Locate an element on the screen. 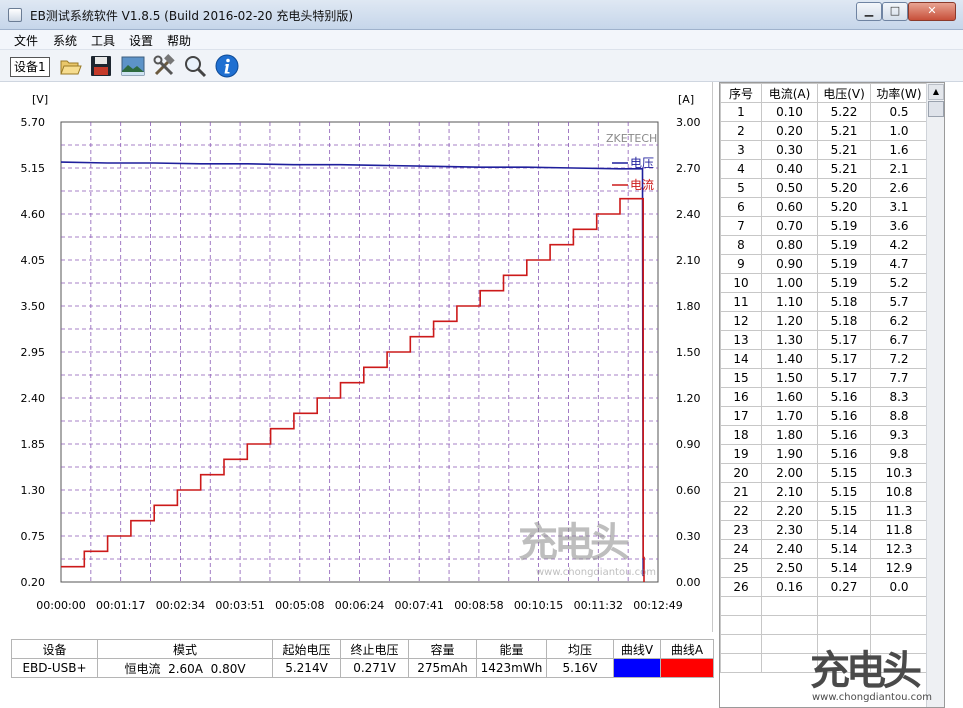 Image resolution: width=963 pixels, height=708 pixels. summary-device: EBD-USB+ is located at coordinates (54, 668).